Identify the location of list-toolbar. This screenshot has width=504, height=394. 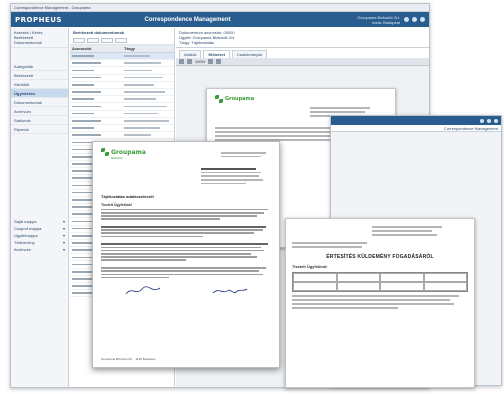
(122, 41).